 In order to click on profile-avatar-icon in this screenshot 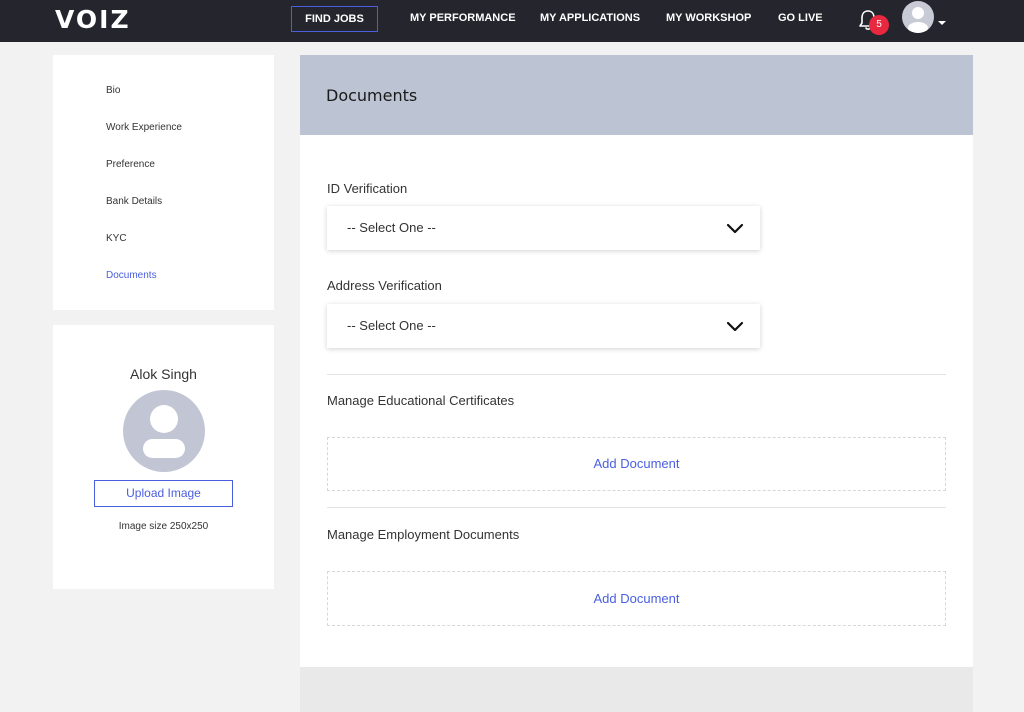, I will do `click(164, 431)`.